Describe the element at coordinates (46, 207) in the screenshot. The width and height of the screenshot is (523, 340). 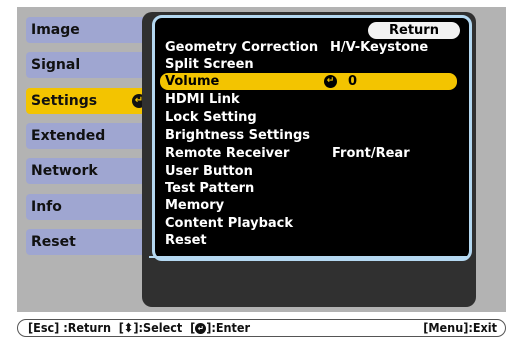
I see `sidebar-item-label: Info` at that location.